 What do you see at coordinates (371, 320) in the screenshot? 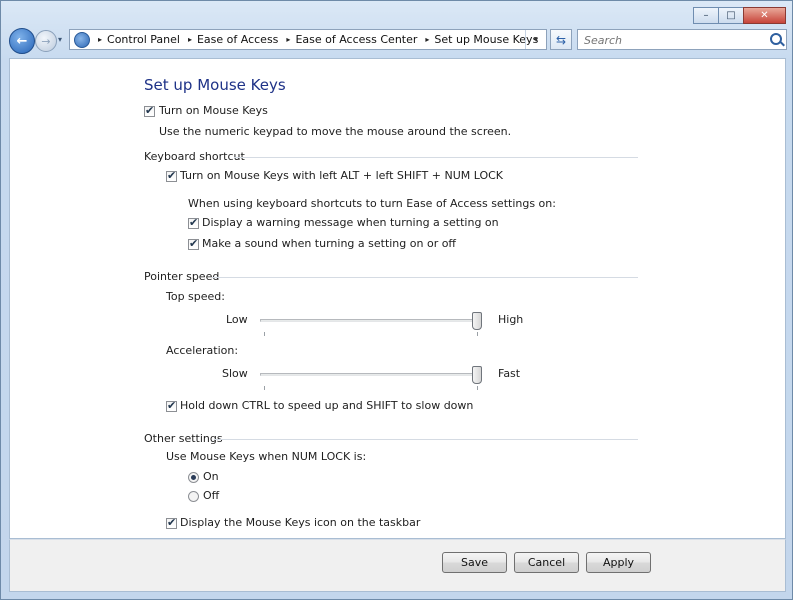
I see `top-speed-slider-track` at bounding box center [371, 320].